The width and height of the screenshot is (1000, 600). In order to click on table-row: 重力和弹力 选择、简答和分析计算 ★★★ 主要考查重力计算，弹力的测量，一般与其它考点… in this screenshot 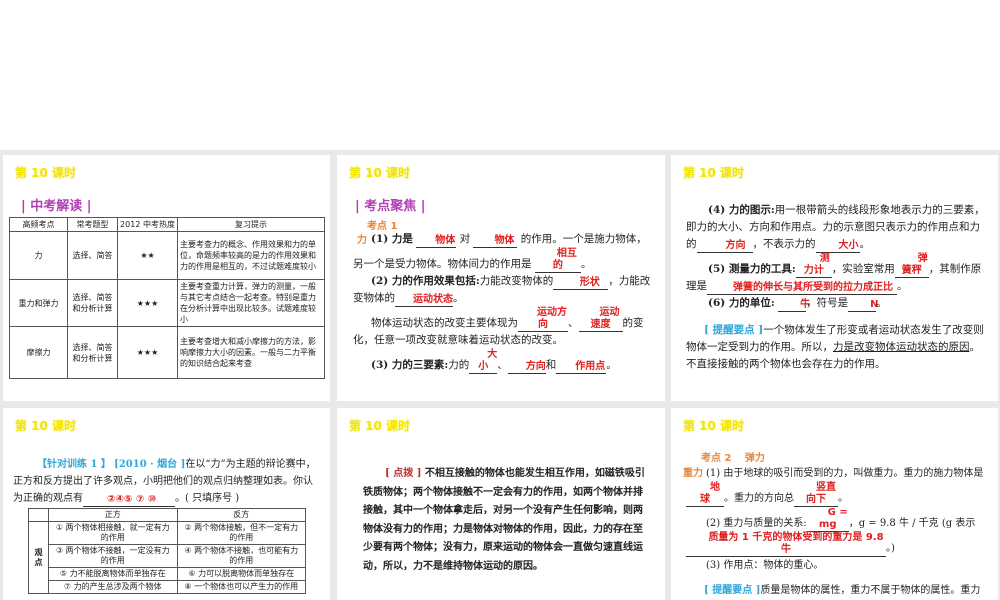, I will do `click(167, 303)`.